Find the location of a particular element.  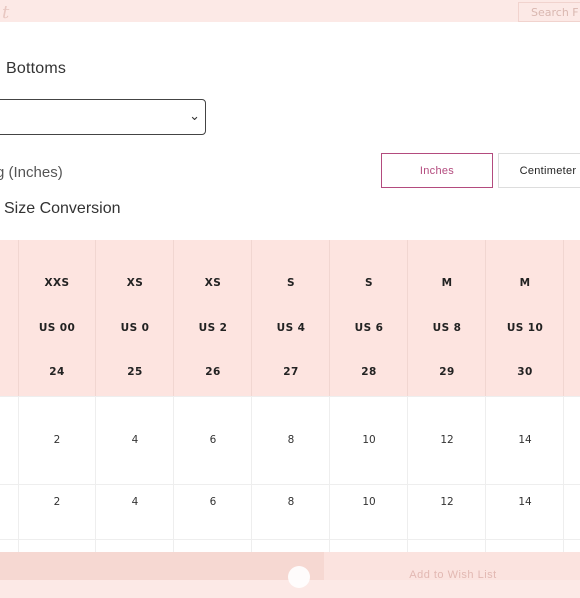

header-cell: US 8 is located at coordinates (447, 328).